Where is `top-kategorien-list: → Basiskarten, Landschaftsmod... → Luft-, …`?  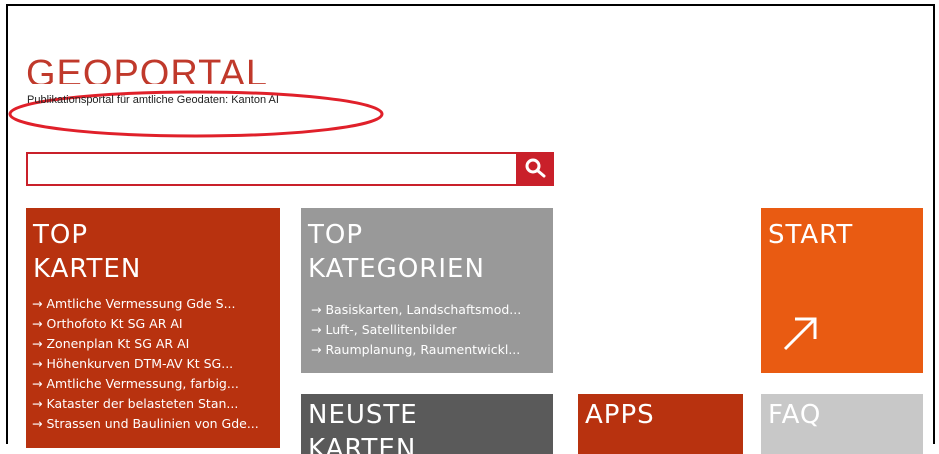
top-kategorien-list: → Basiskarten, Landschaftsmod... → Luft-, … is located at coordinates (427, 330).